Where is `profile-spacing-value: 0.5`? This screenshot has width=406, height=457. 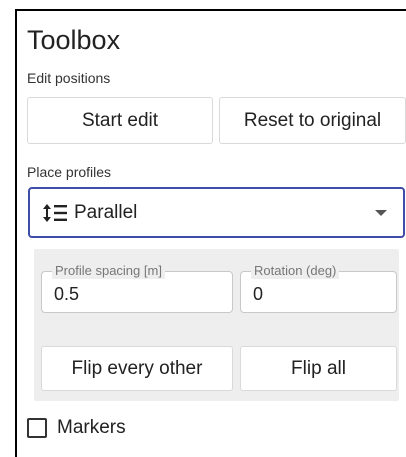 profile-spacing-value: 0.5 is located at coordinates (67, 294).